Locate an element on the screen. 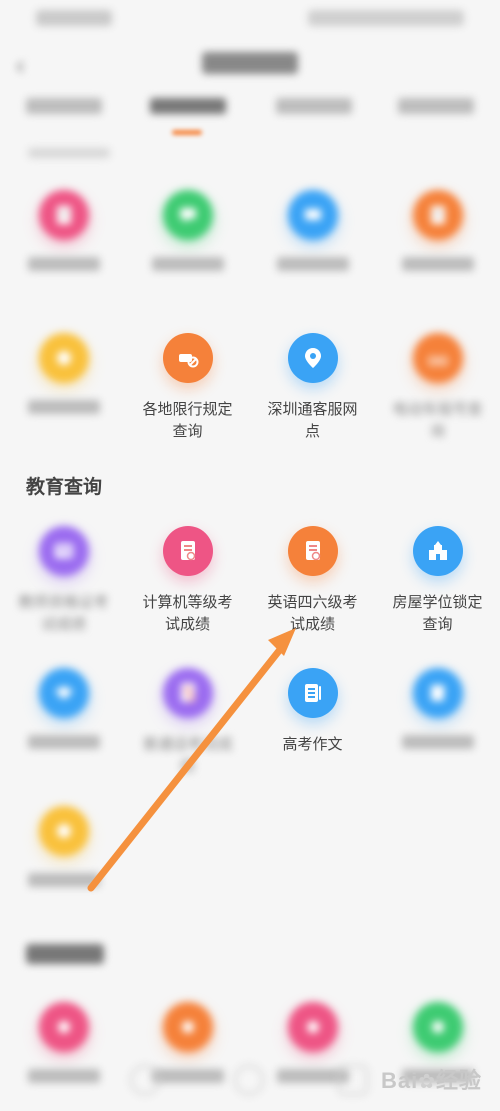  annotation-arrow is located at coordinates (191, 760).